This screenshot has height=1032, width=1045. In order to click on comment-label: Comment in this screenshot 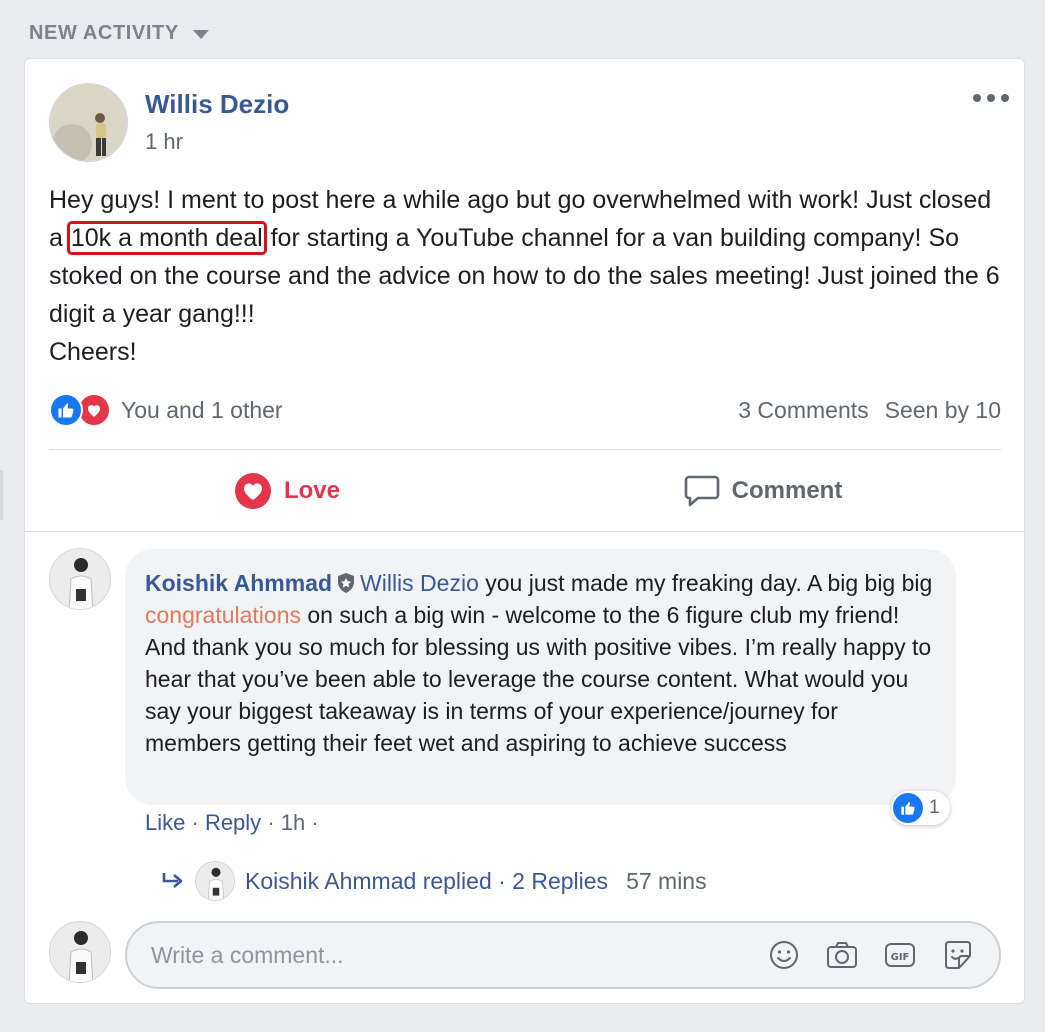, I will do `click(787, 490)`.